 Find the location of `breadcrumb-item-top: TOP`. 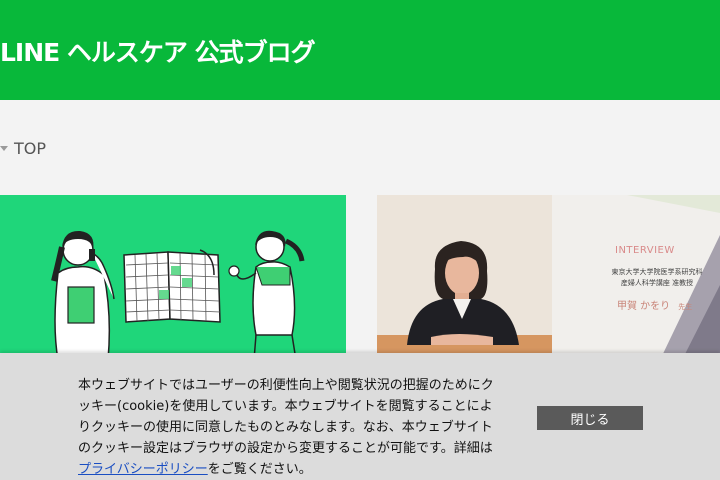

breadcrumb-item-top: TOP is located at coordinates (30, 148).